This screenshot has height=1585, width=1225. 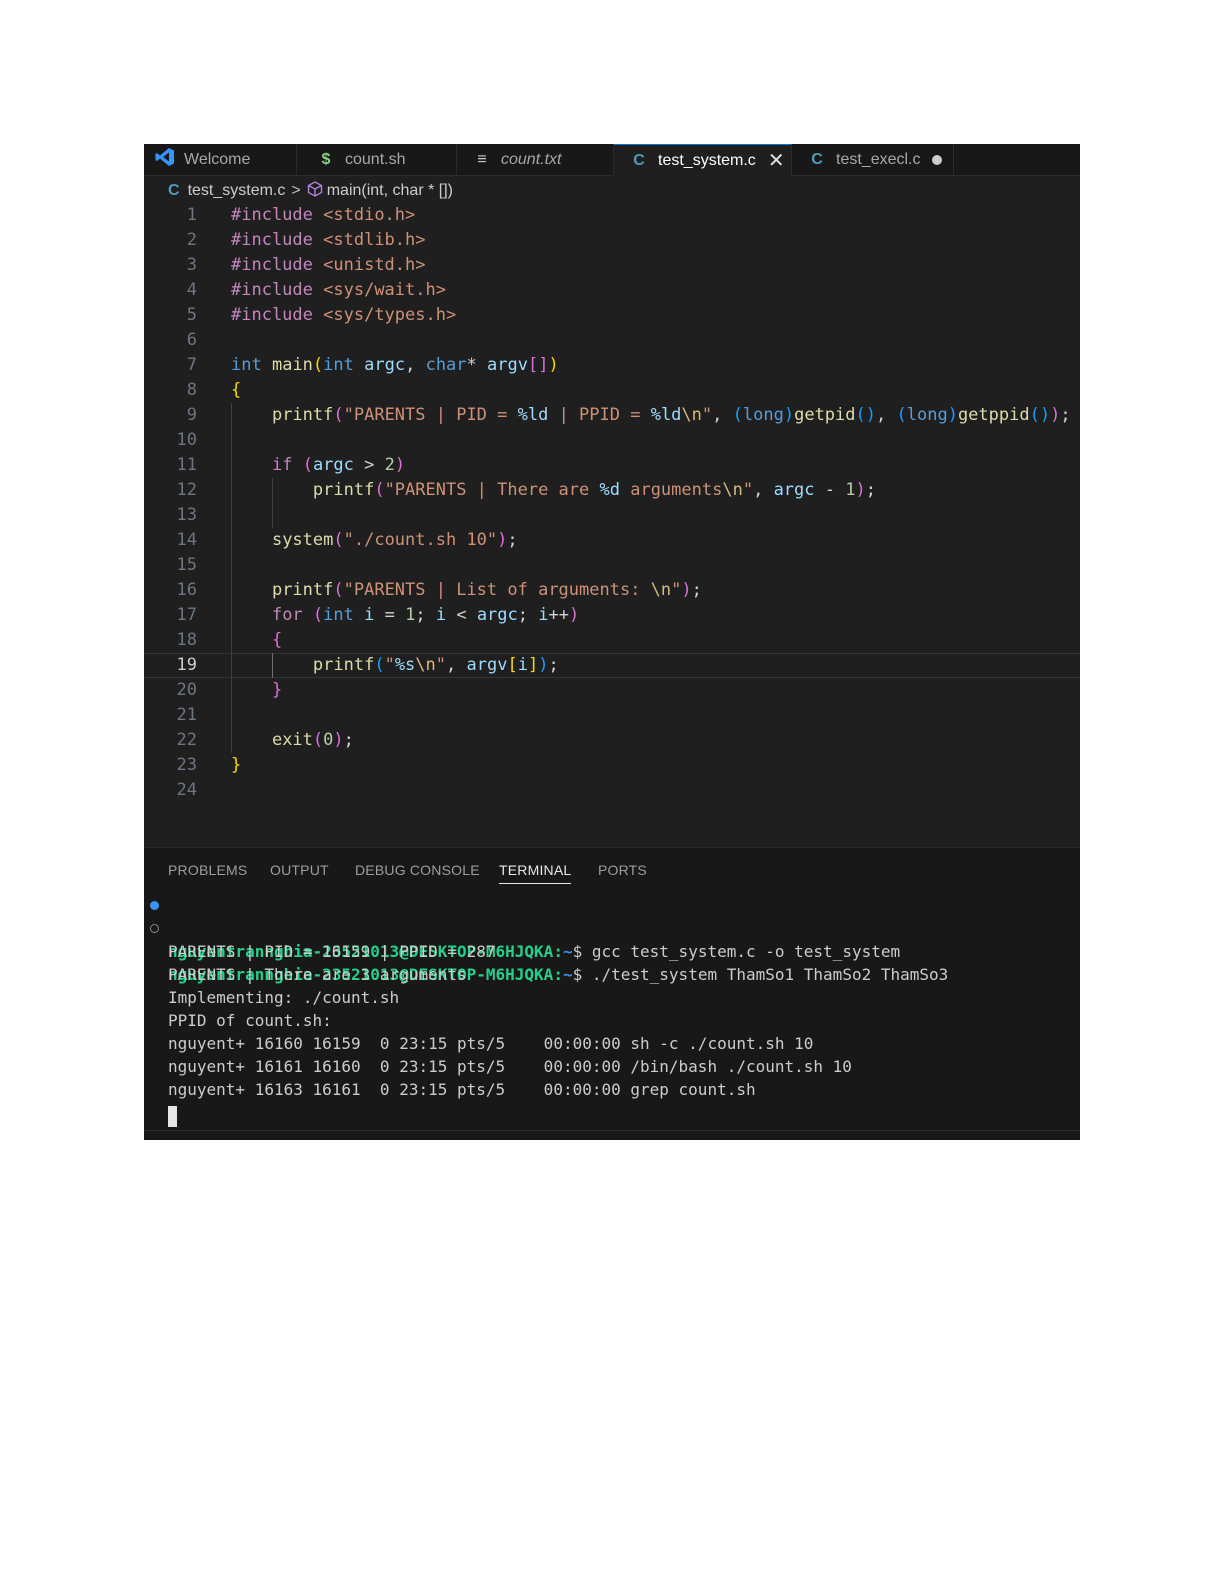 What do you see at coordinates (612, 665) in the screenshot?
I see `code-line-current: 19 printf("%s\n", argv[i]);` at bounding box center [612, 665].